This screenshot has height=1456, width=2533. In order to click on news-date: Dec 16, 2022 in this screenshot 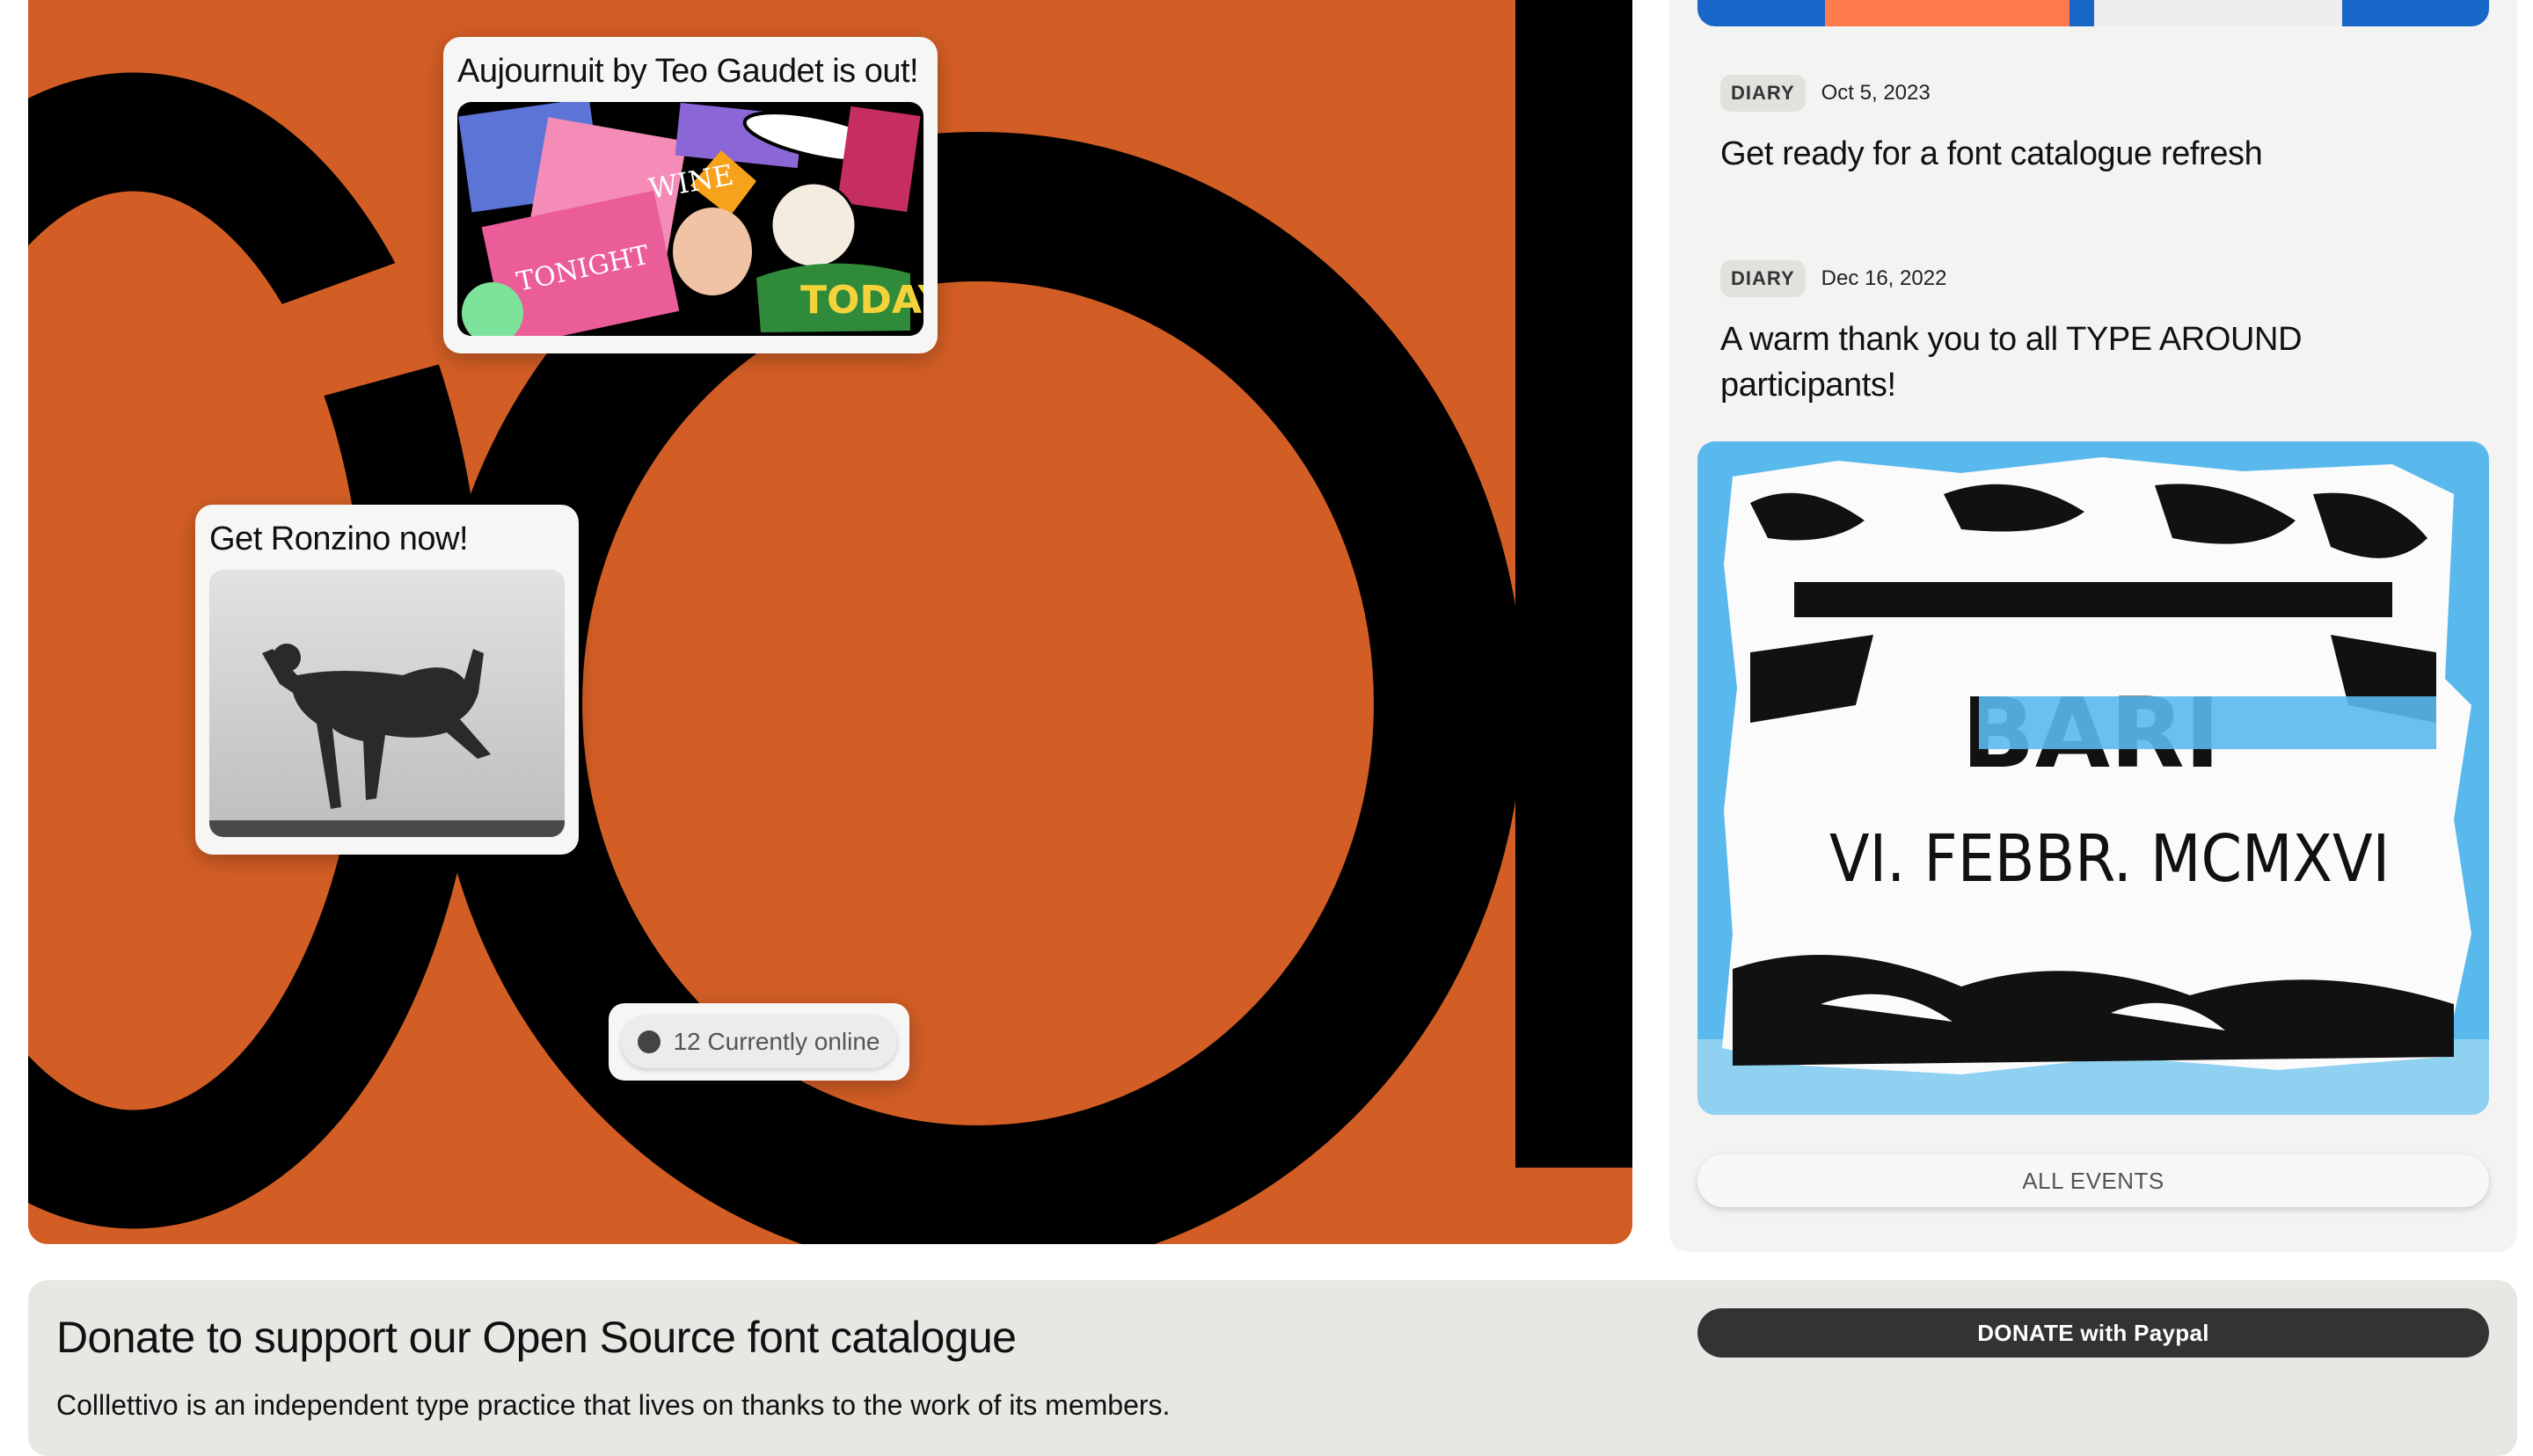, I will do `click(1884, 278)`.